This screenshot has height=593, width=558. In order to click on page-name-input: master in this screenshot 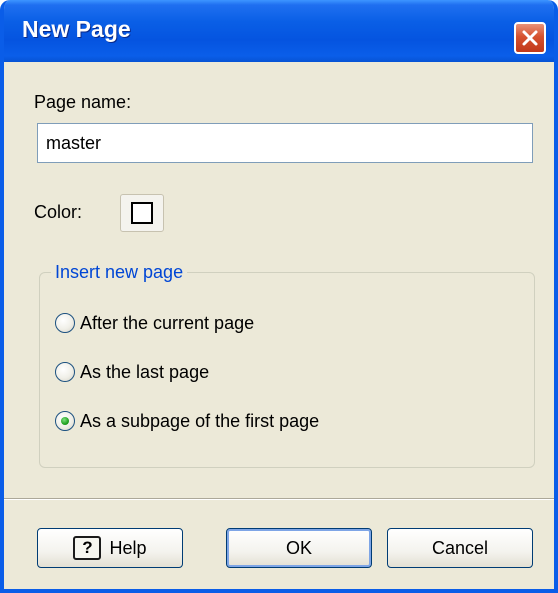, I will do `click(285, 143)`.